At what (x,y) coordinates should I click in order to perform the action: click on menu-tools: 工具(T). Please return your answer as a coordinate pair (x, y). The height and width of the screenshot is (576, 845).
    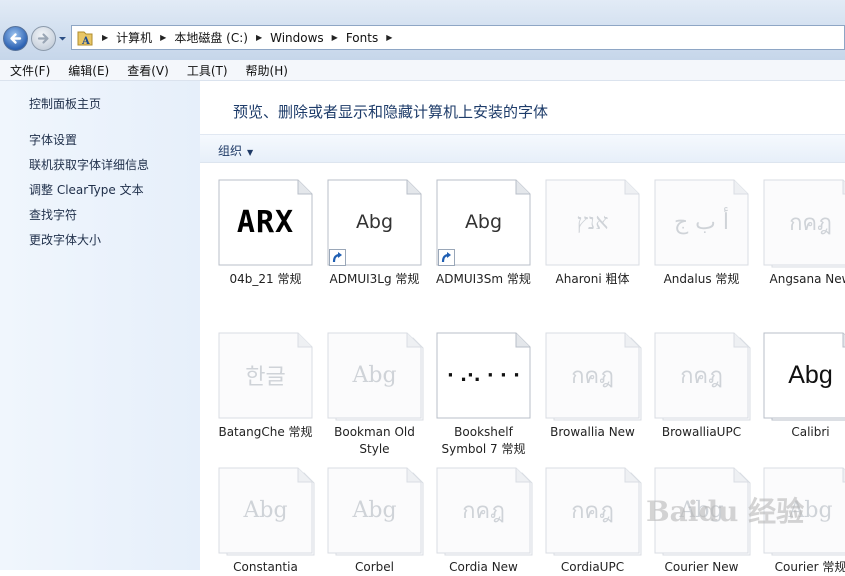
    Looking at the image, I should click on (206, 70).